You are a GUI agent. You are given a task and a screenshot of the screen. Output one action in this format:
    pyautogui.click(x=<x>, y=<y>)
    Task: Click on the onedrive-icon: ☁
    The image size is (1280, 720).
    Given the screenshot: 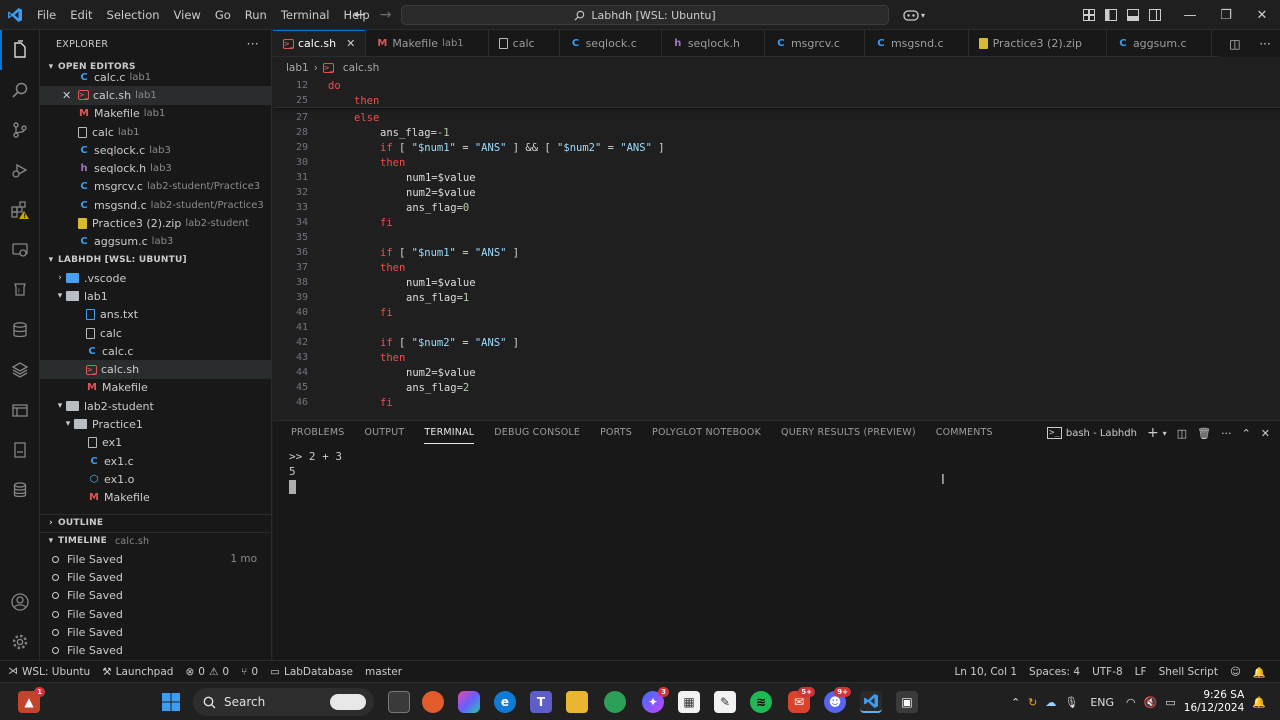 What is the action you would take?
    pyautogui.click(x=1050, y=702)
    